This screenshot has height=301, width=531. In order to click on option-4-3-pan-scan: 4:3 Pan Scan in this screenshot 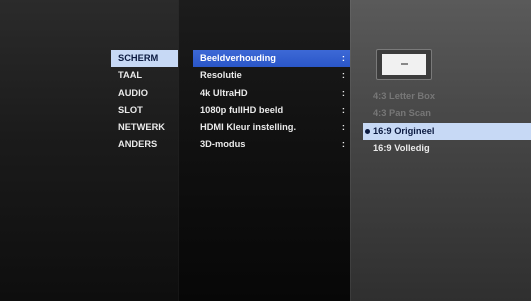, I will do `click(447, 113)`.